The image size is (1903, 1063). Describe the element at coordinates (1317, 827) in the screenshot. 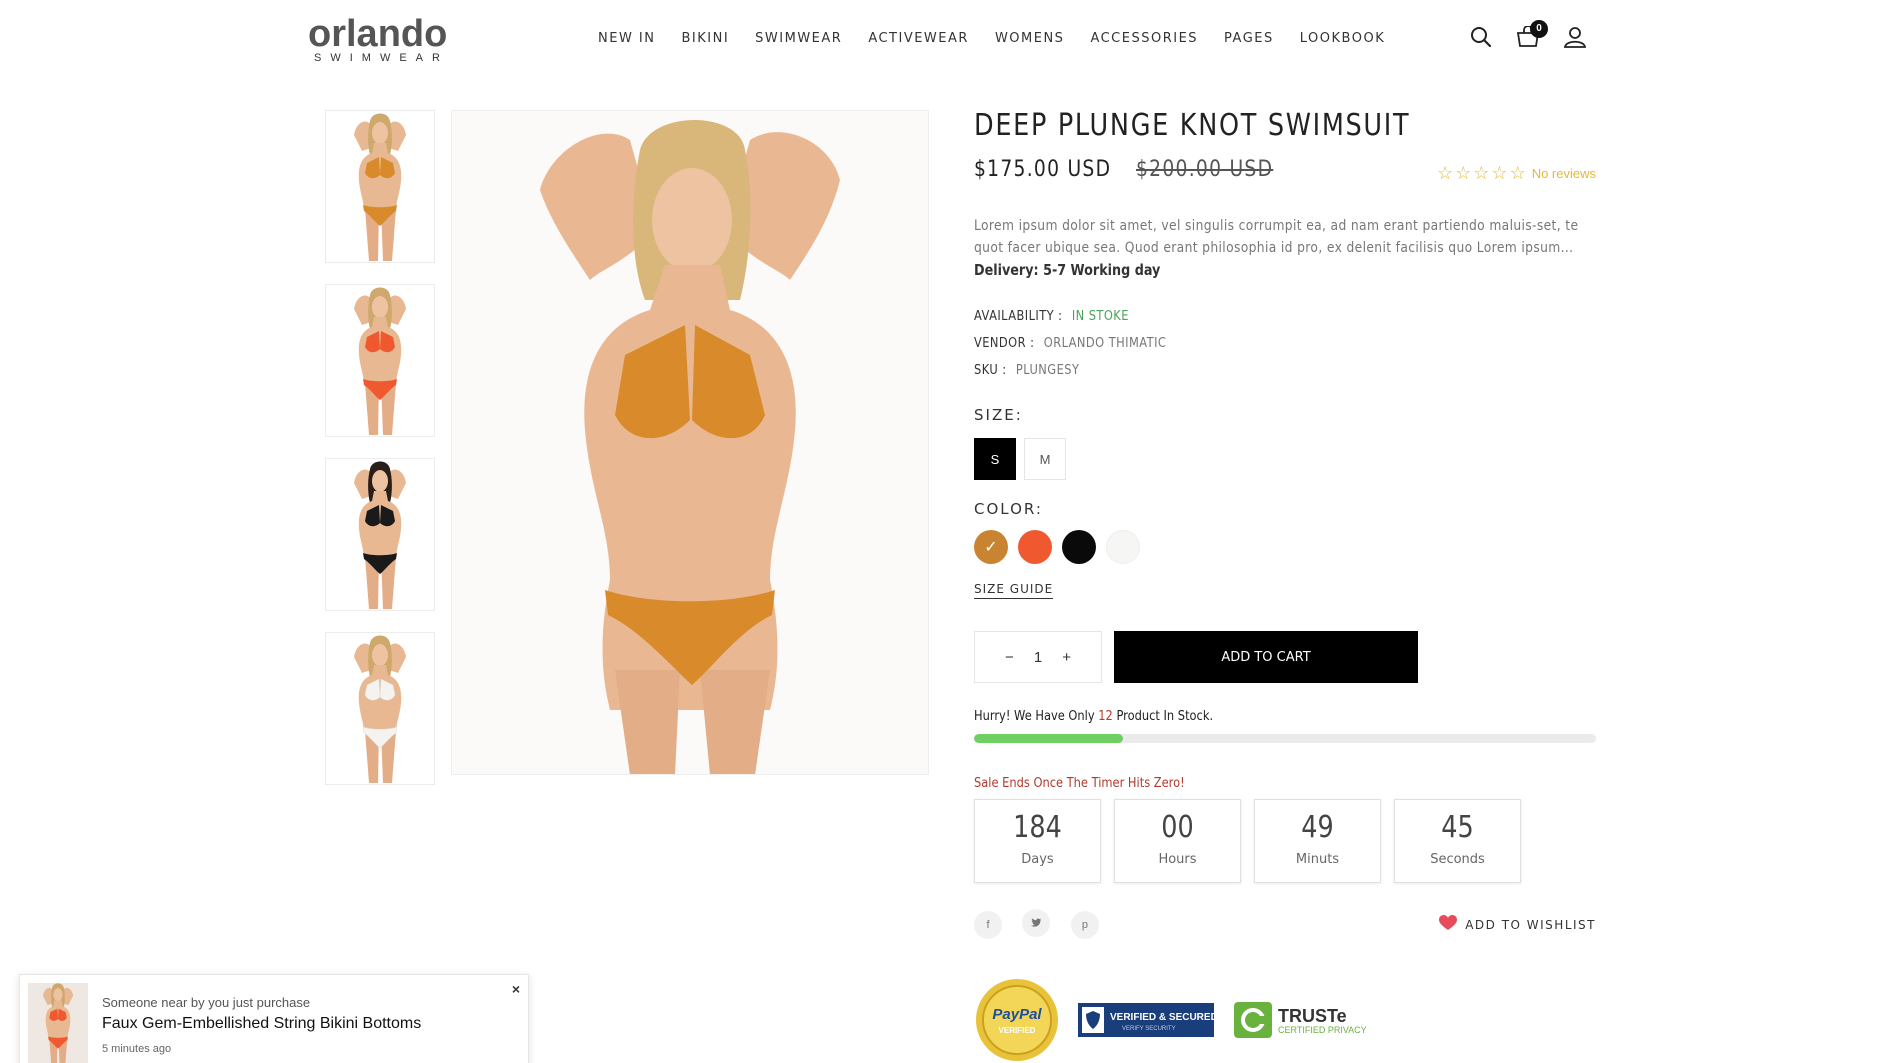

I see `timer-value: 49` at that location.